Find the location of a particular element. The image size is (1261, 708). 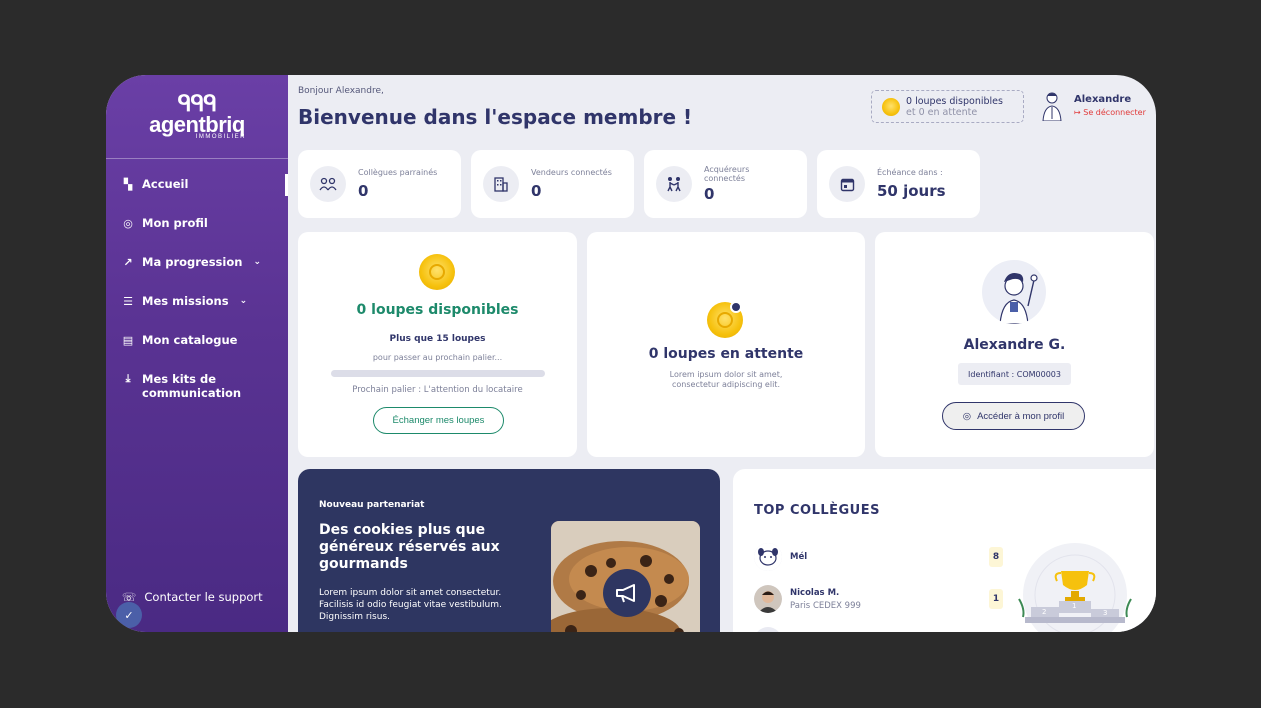

logo: ᑫᑫᑫ agentbriq IMMOBILIER is located at coordinates (197, 117).